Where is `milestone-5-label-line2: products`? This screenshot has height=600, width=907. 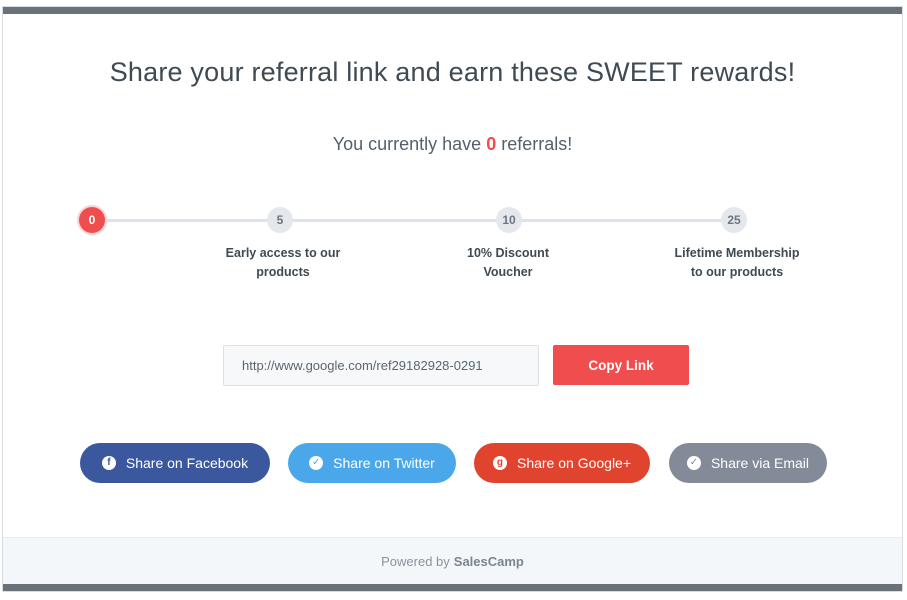
milestone-5-label-line2: products is located at coordinates (283, 272).